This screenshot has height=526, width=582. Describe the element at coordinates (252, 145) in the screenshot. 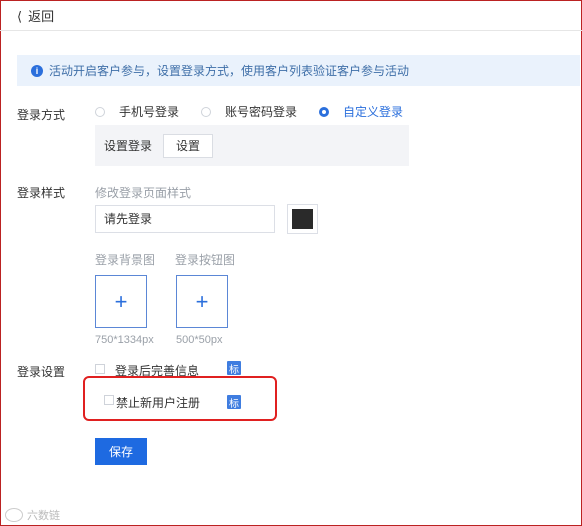

I see `custom-login-settings: 设置登录 设置` at that location.